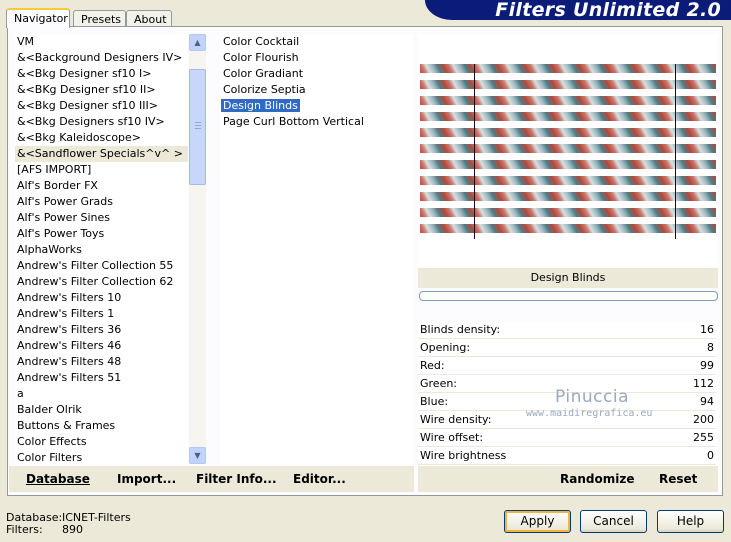 The width and height of the screenshot is (731, 542). I want to click on filter-name-label: Design Blinds, so click(568, 278).